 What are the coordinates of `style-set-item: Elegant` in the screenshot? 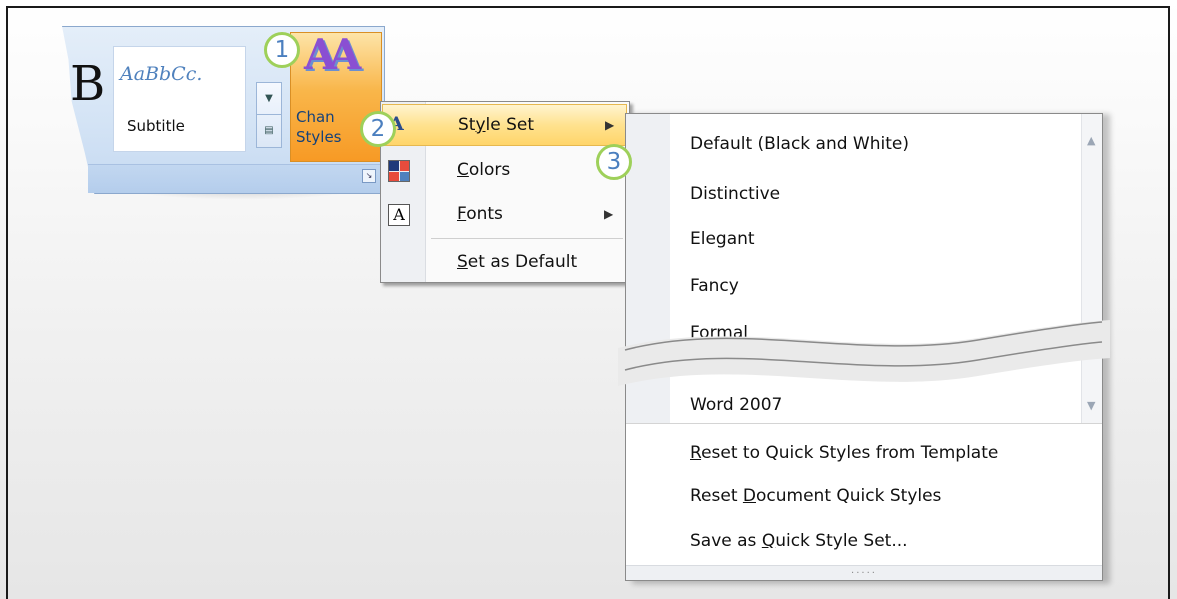 It's located at (722, 239).